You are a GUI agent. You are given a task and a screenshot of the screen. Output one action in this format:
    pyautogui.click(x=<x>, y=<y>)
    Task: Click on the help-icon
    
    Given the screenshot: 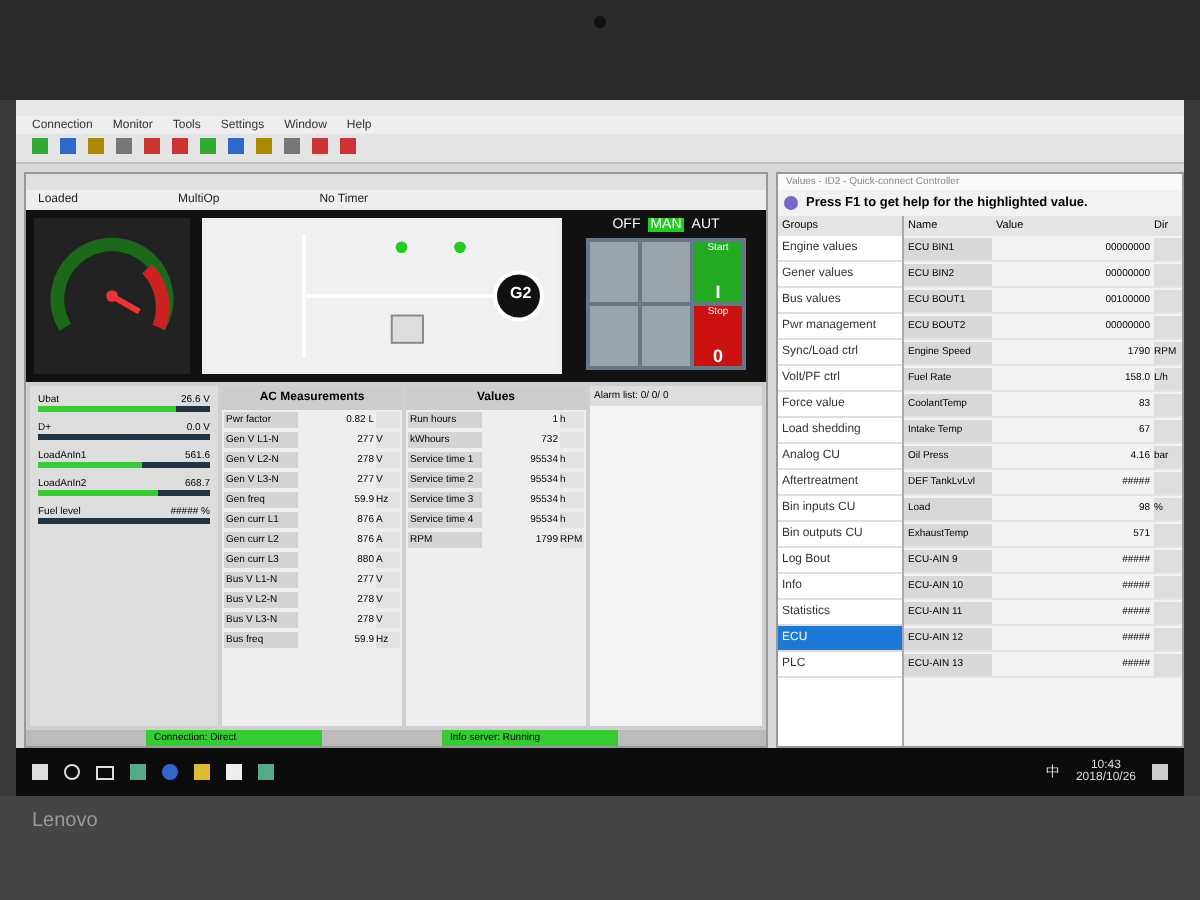 What is the action you would take?
    pyautogui.click(x=791, y=203)
    